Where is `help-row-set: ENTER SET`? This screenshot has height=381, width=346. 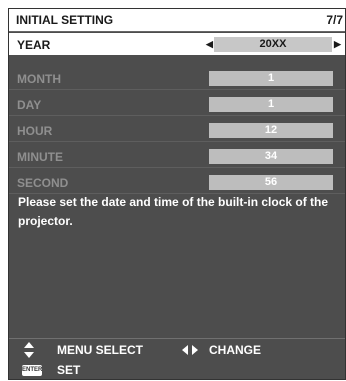
help-row-set: ENTER SET is located at coordinates (177, 371).